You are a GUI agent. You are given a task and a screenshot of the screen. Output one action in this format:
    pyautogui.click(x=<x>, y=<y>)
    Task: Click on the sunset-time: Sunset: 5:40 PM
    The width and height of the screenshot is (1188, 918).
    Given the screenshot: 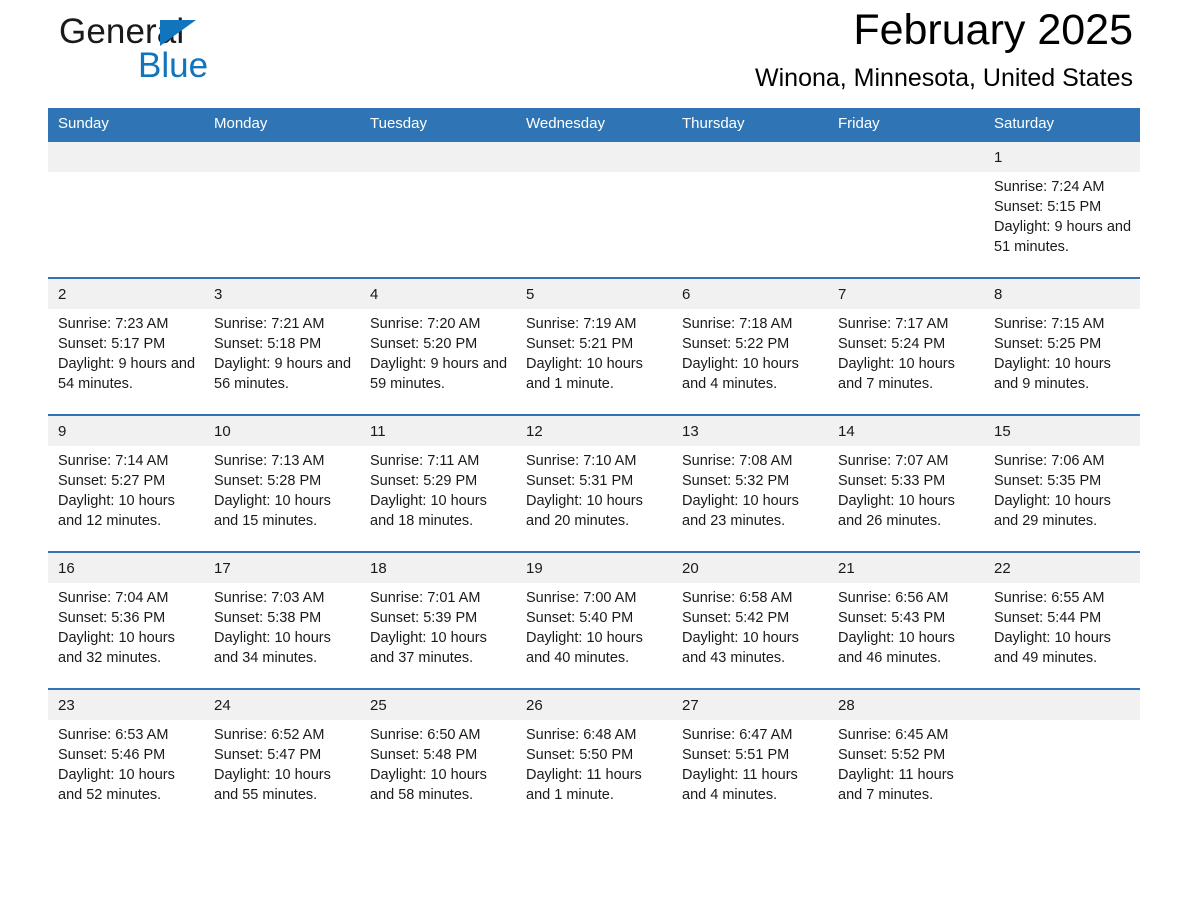 What is the action you would take?
    pyautogui.click(x=580, y=618)
    